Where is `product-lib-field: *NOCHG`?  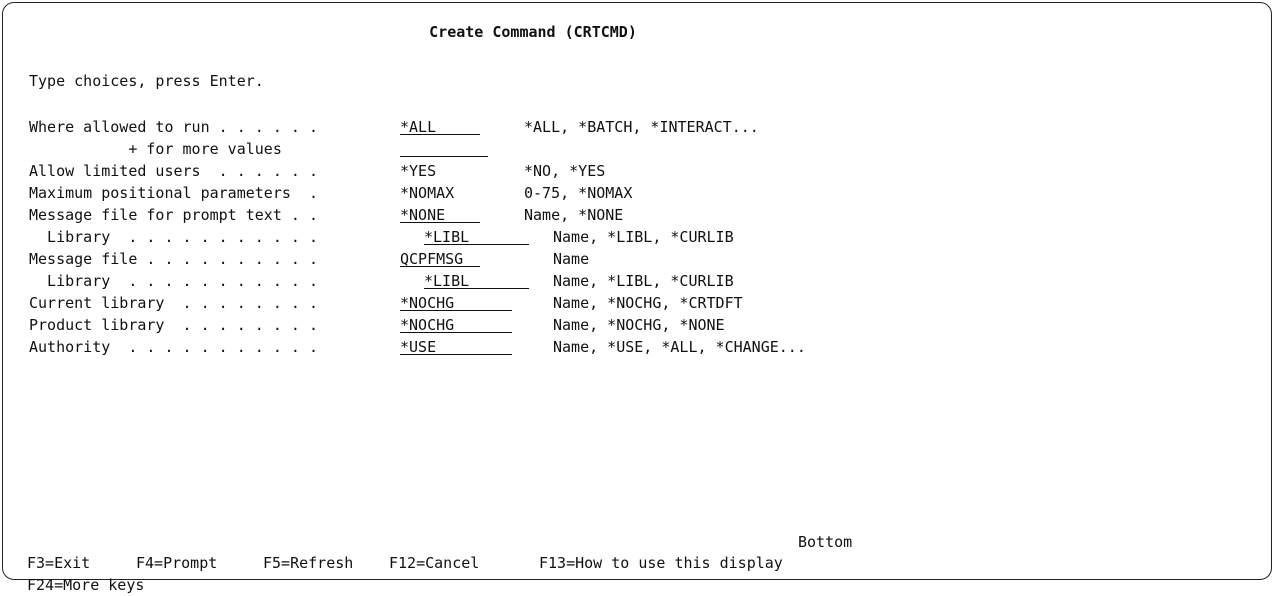 product-lib-field: *NOCHG is located at coordinates (456, 324).